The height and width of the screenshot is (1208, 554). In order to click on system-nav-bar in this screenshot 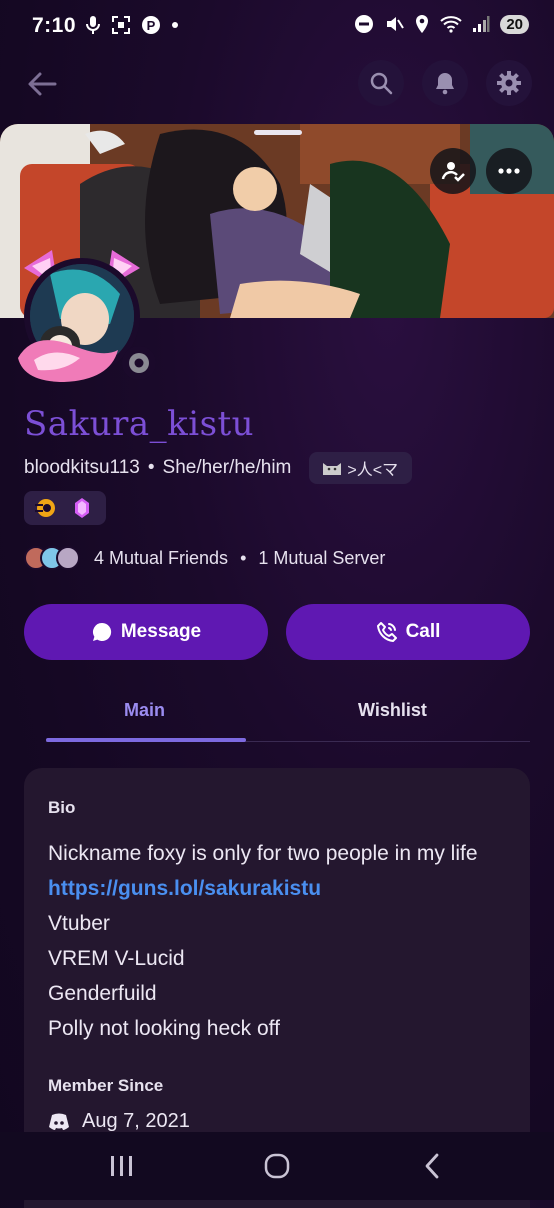, I will do `click(277, 1166)`.